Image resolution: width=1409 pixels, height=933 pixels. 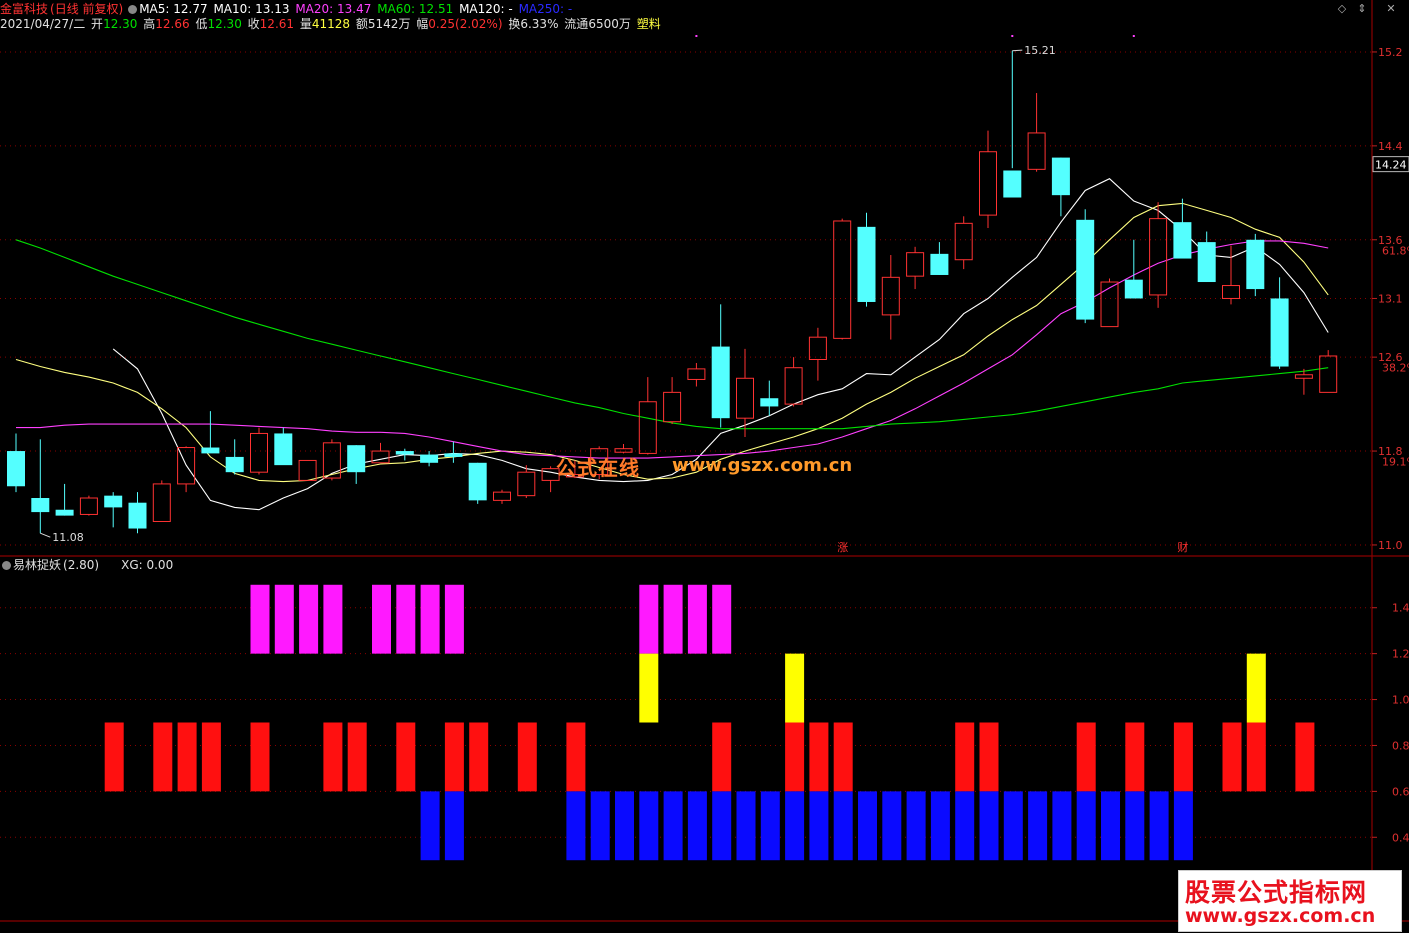 What do you see at coordinates (45, 535) in the screenshot?
I see `low-mark-arrow` at bounding box center [45, 535].